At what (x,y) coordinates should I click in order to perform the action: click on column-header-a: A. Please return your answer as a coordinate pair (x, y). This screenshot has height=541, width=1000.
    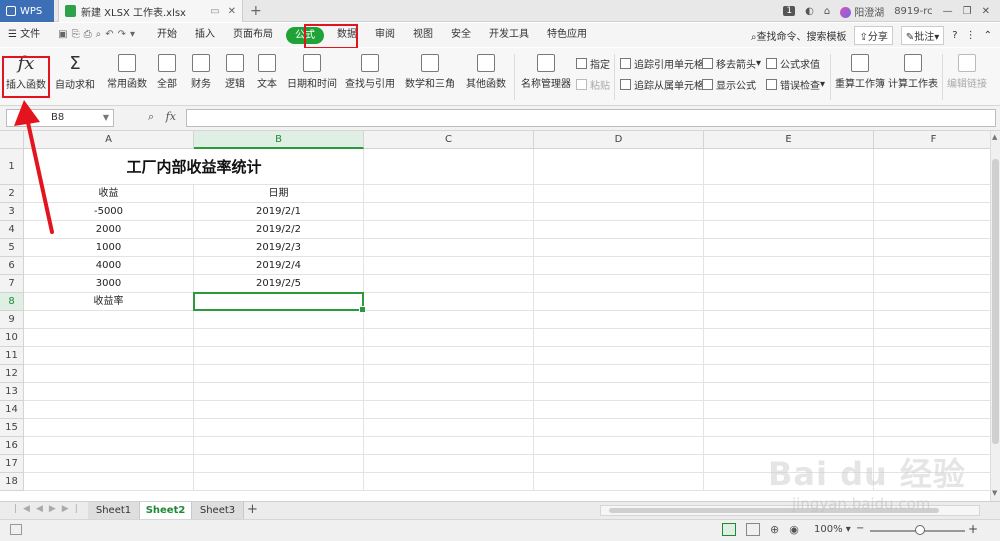
    Looking at the image, I should click on (109, 140).